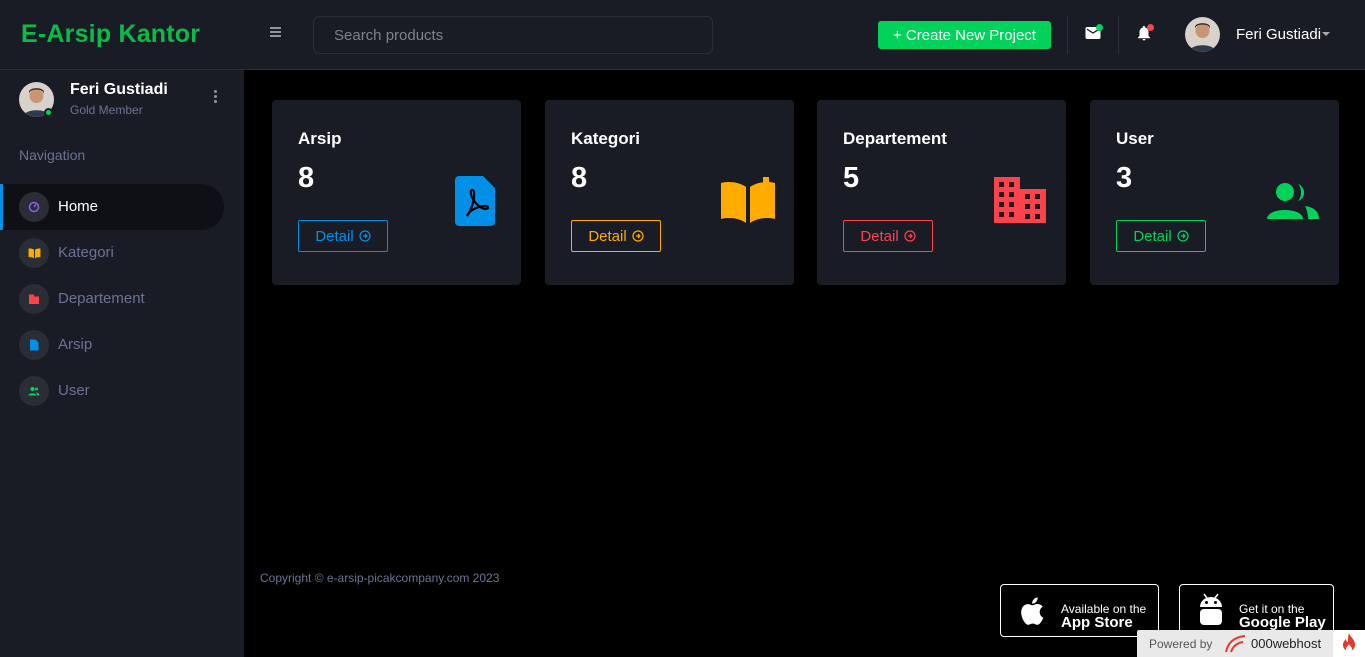 The height and width of the screenshot is (657, 1365). I want to click on card-title: Arsip, so click(320, 138).